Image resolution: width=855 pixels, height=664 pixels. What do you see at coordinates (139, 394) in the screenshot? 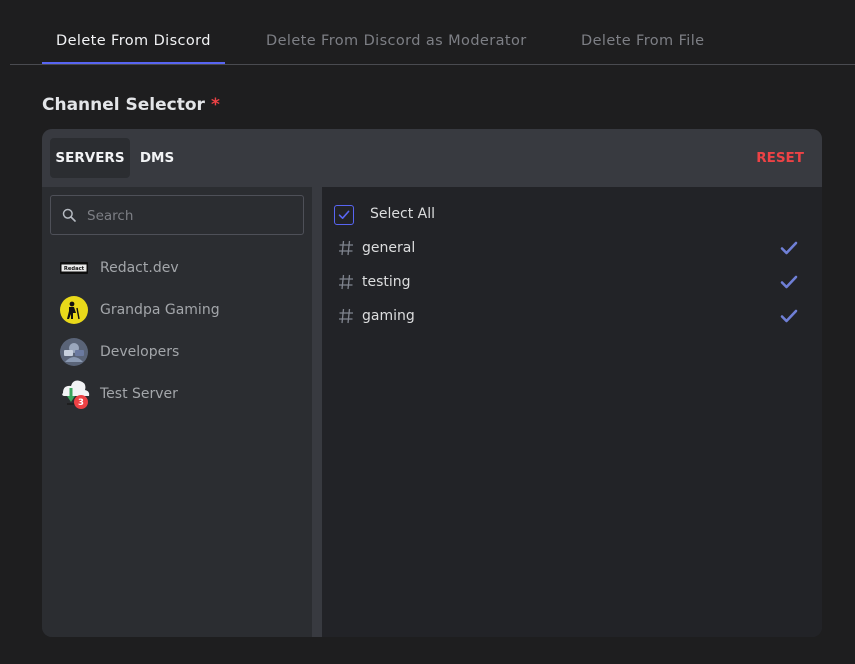
I see `server-name: Test Server` at bounding box center [139, 394].